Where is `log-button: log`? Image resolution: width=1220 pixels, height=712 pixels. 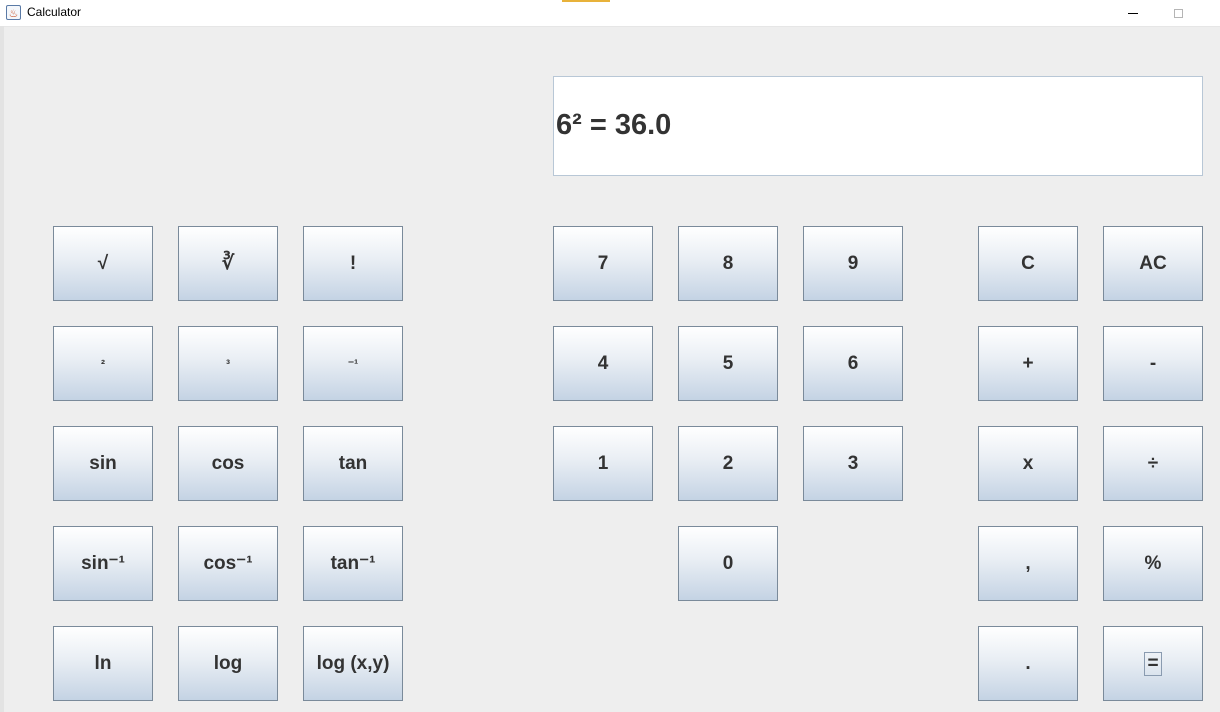 log-button: log is located at coordinates (228, 663).